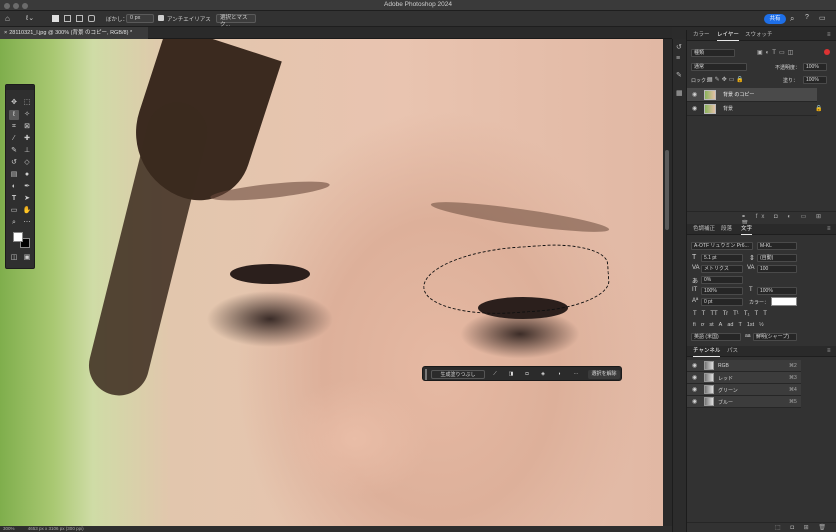 The width and height of the screenshot is (836, 532). I want to click on home-icon: ⌂, so click(7, 18).